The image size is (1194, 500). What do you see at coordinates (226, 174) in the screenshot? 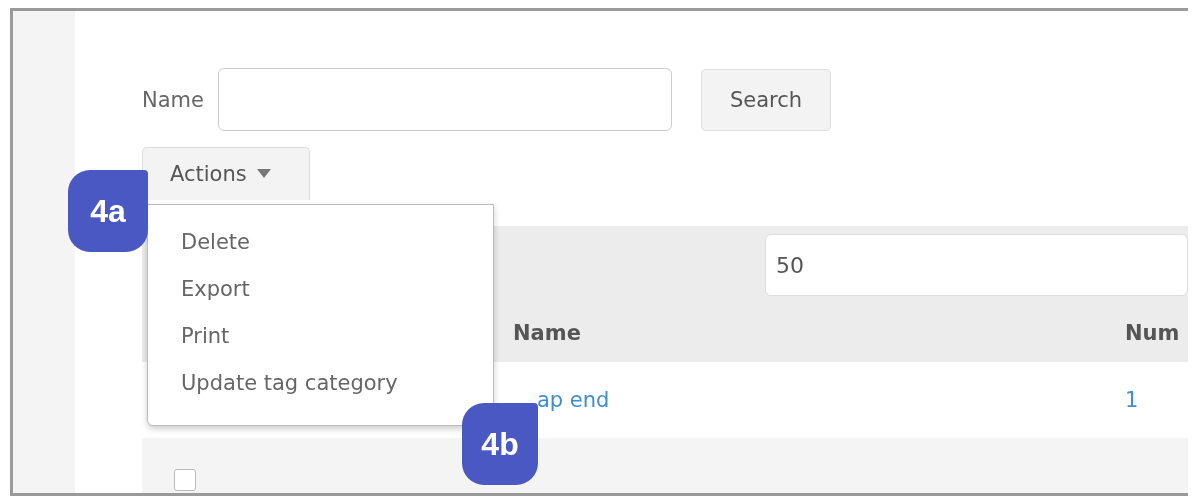
I see `actions-button: Actions` at bounding box center [226, 174].